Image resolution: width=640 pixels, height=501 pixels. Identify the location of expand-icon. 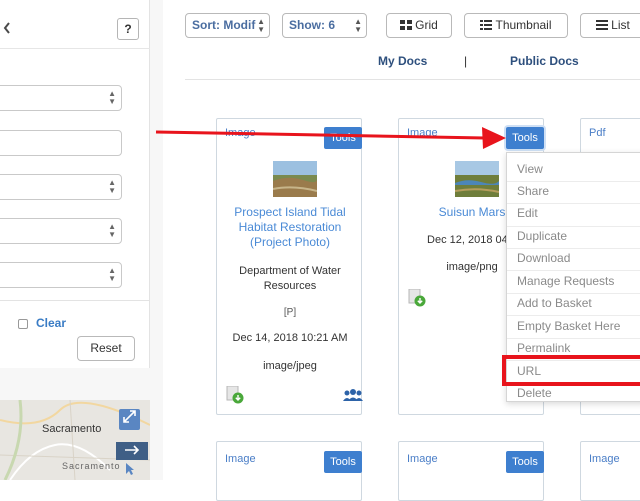
(129, 419).